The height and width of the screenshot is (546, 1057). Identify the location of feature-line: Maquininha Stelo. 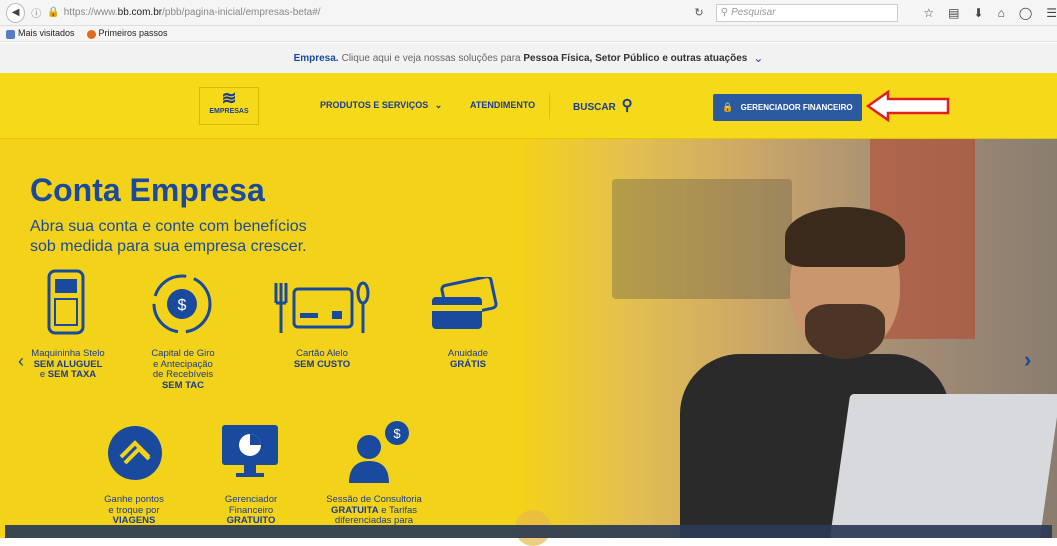
(68, 353).